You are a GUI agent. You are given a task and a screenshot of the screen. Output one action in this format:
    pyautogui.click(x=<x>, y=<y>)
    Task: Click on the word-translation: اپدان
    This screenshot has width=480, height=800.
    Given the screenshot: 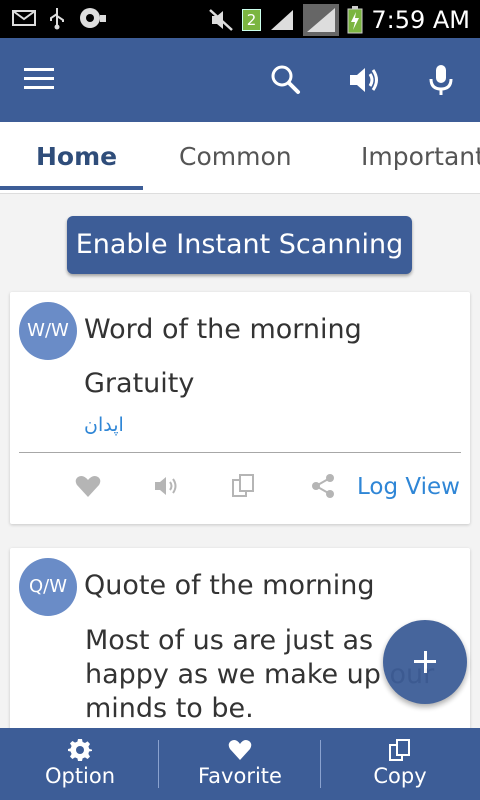 What is the action you would take?
    pyautogui.click(x=104, y=425)
    